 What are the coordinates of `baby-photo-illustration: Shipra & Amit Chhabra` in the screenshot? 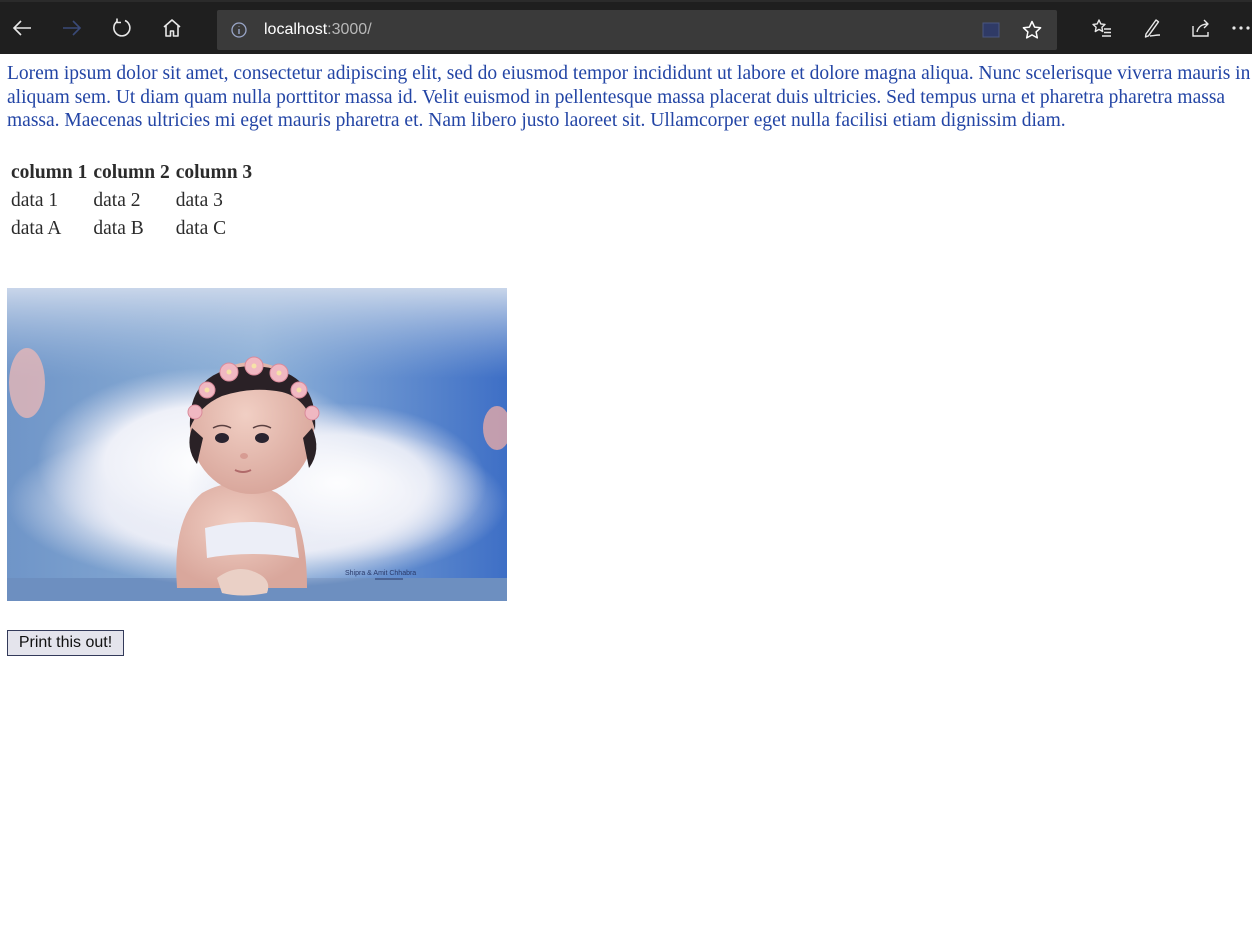 It's located at (257, 444).